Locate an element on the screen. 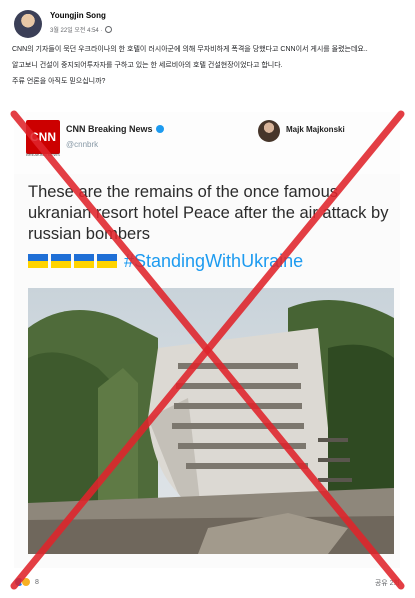 Image resolution: width=415 pixels, height=598 pixels. post-footer: 8 공유 2회 is located at coordinates (207, 583).